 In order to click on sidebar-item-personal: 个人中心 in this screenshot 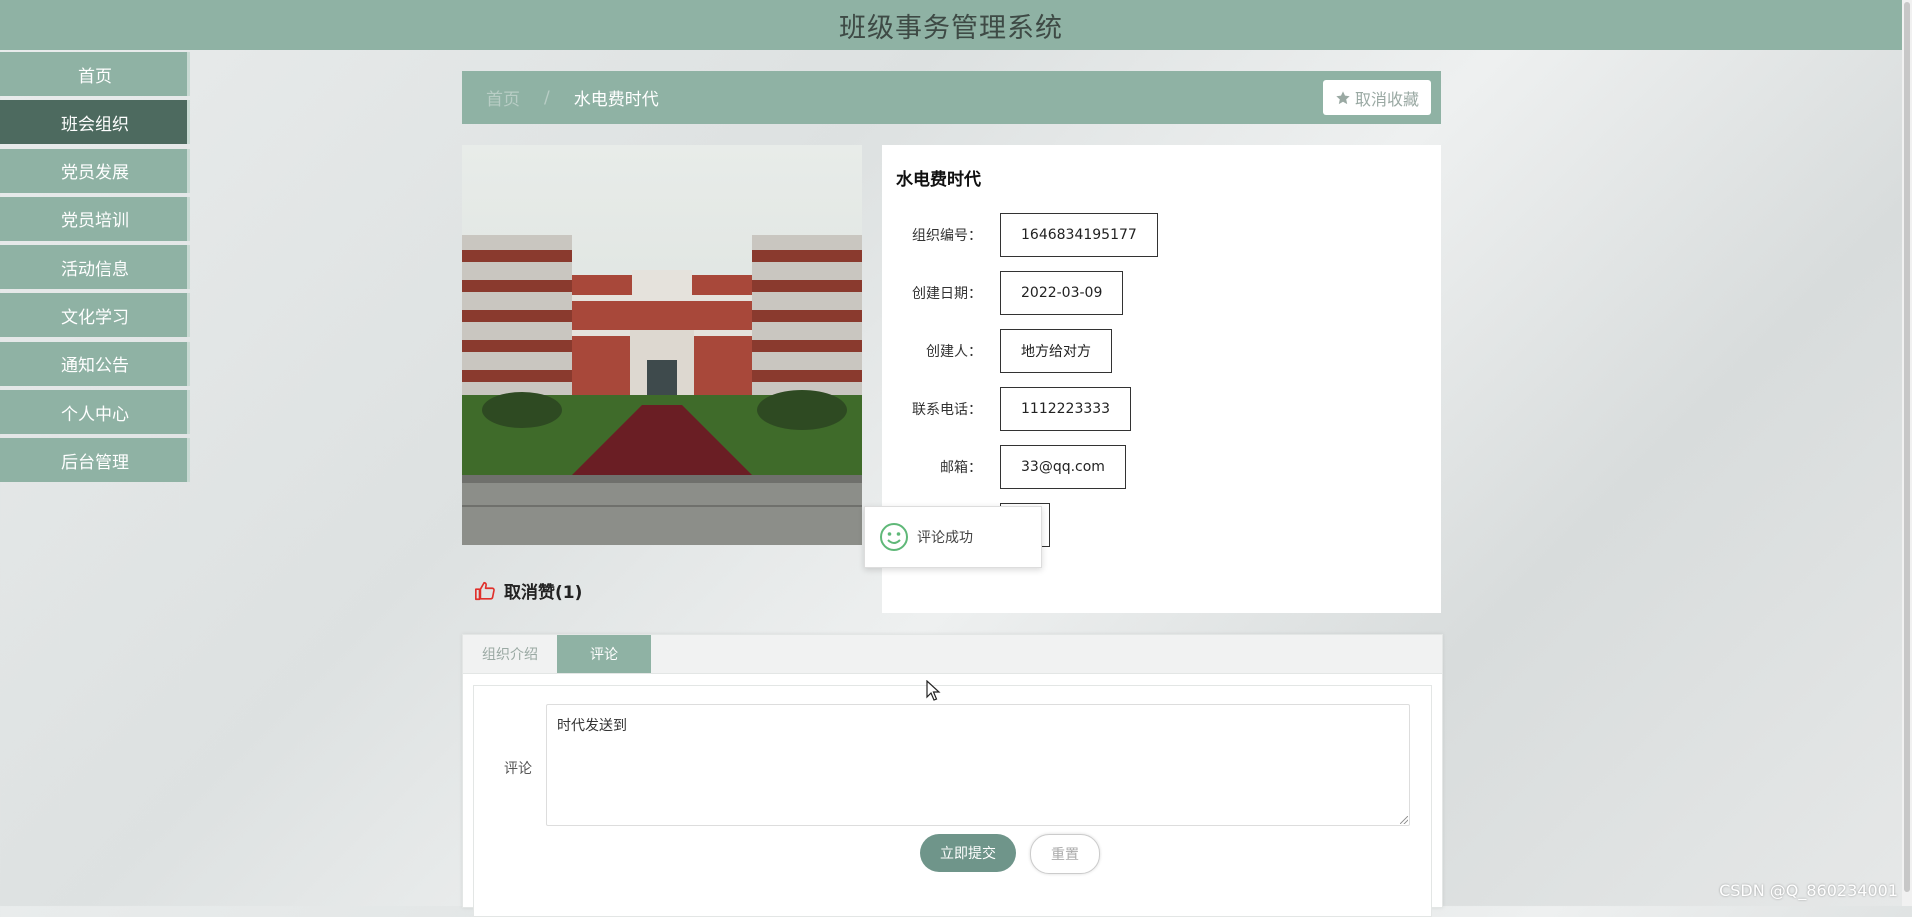, I will do `click(95, 412)`.